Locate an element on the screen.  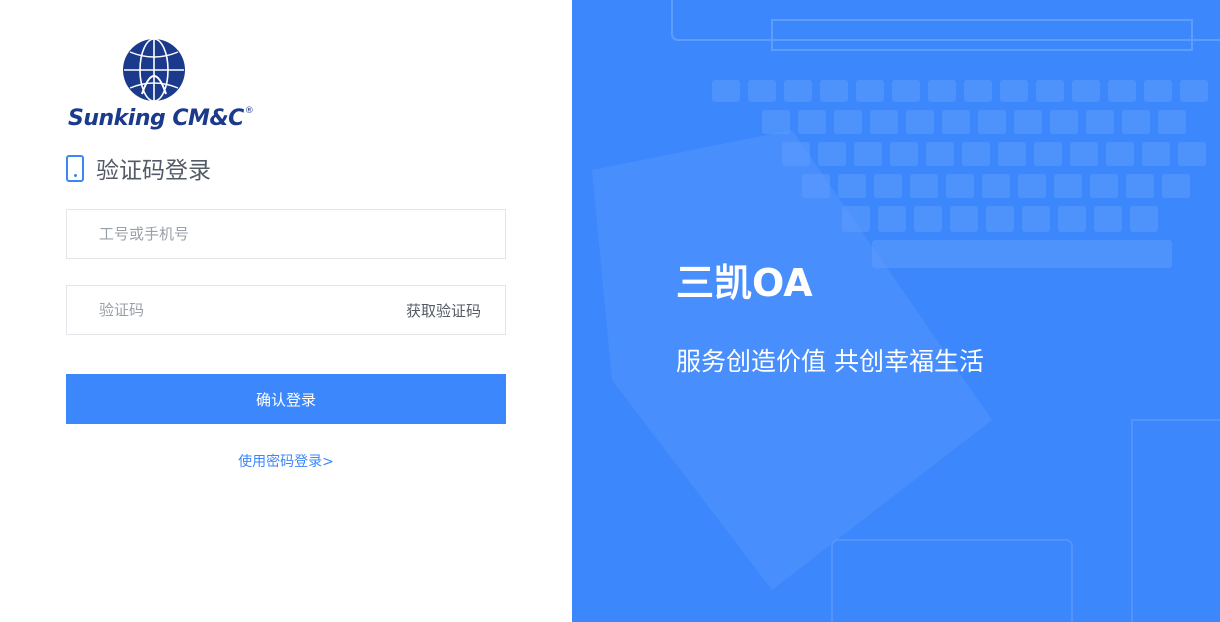
username-input is located at coordinates (239, 234).